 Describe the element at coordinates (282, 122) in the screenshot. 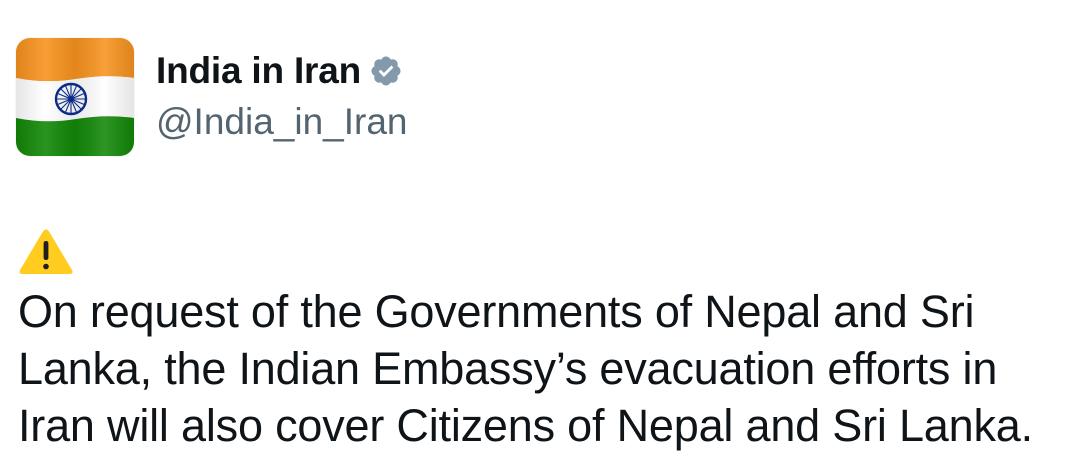

I see `author-handle: @India_in_Iran` at that location.